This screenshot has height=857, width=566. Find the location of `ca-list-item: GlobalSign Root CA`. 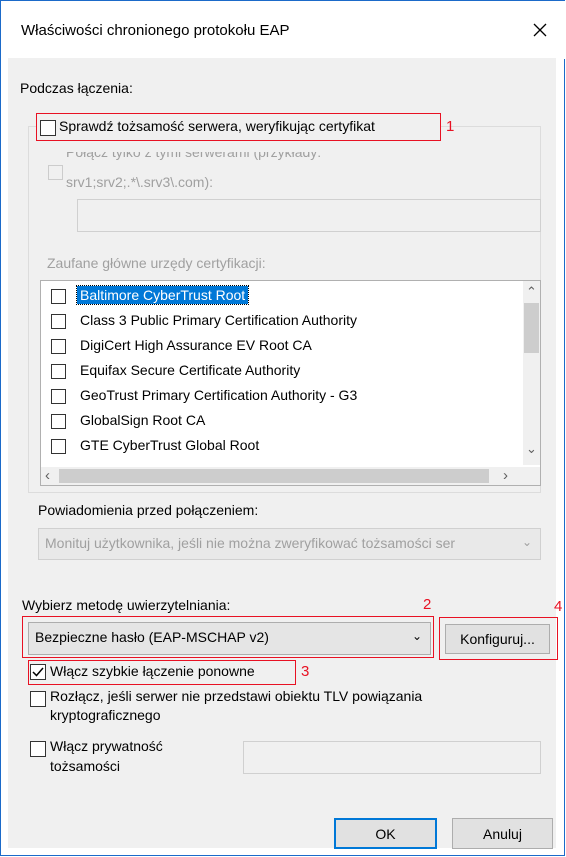

ca-list-item: GlobalSign Root CA is located at coordinates (279, 421).